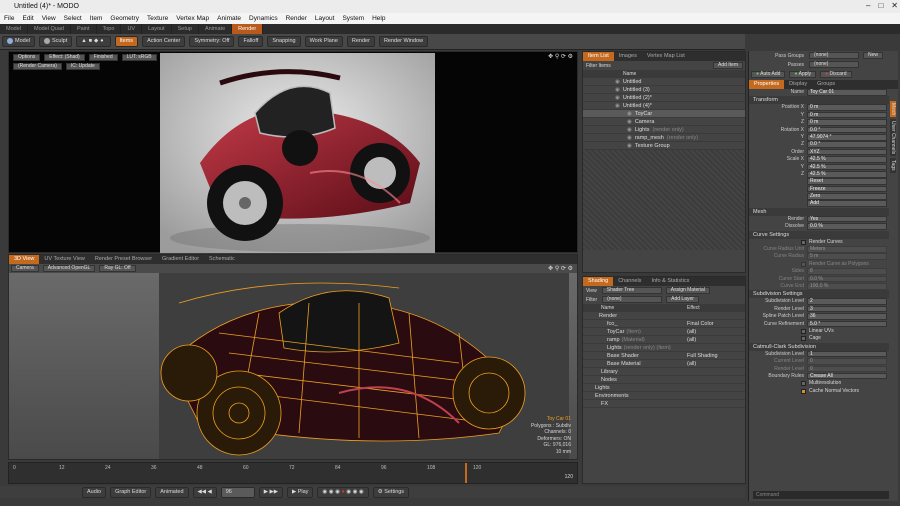  I want to click on curve2-curve-end-value: 100.0 %, so click(847, 286).